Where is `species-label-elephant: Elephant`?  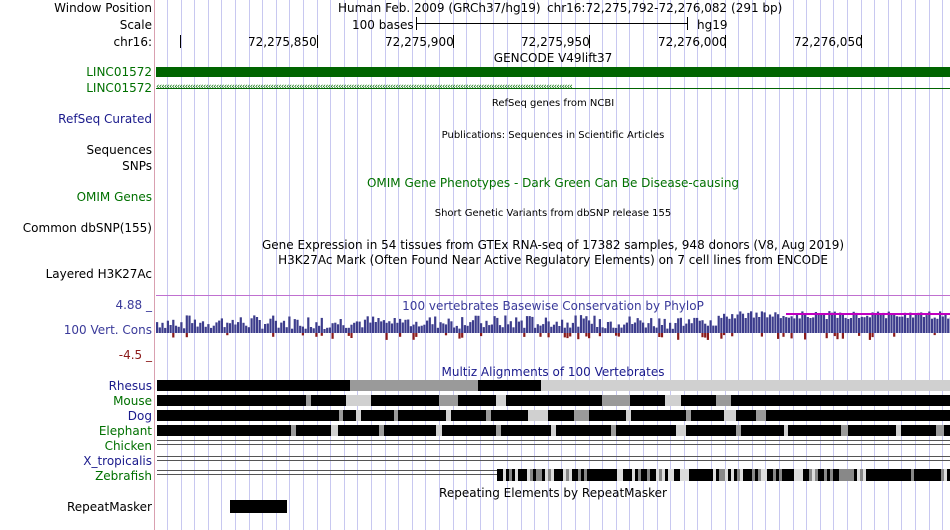 species-label-elephant: Elephant is located at coordinates (125, 431).